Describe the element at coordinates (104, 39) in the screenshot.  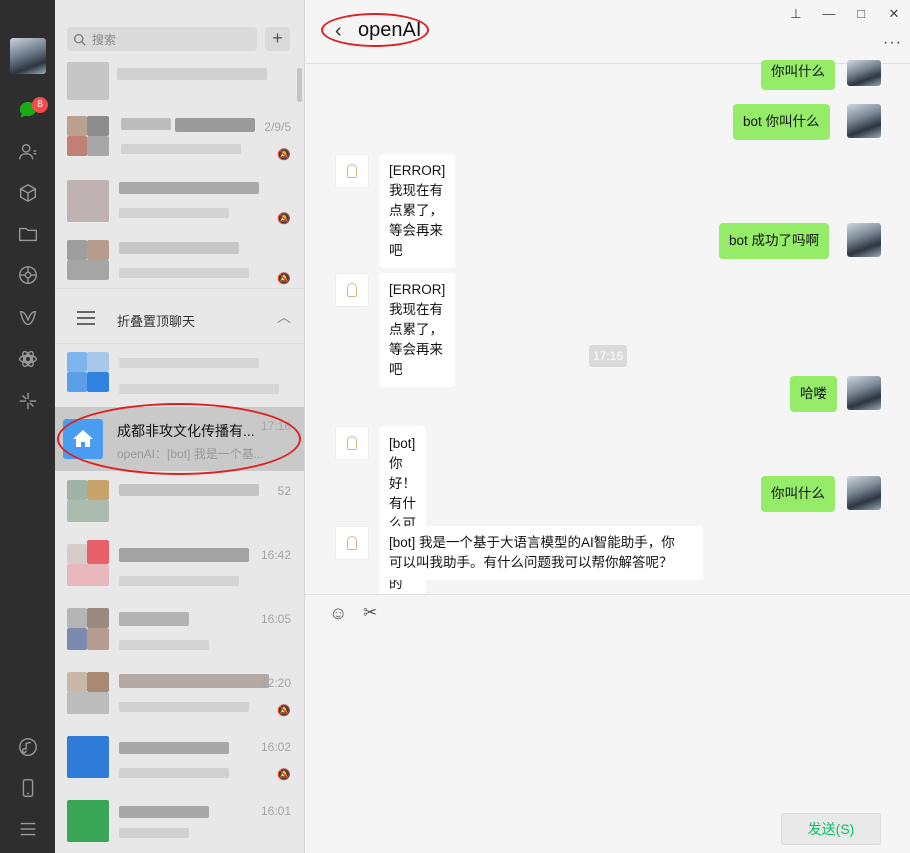
I see `search-placeholder: 搜索` at that location.